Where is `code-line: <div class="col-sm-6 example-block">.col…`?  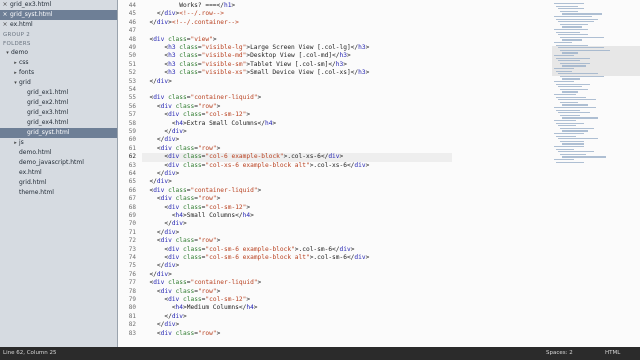
code-line: <div class="col-sm-6 example-block">.col… is located at coordinates (248, 250).